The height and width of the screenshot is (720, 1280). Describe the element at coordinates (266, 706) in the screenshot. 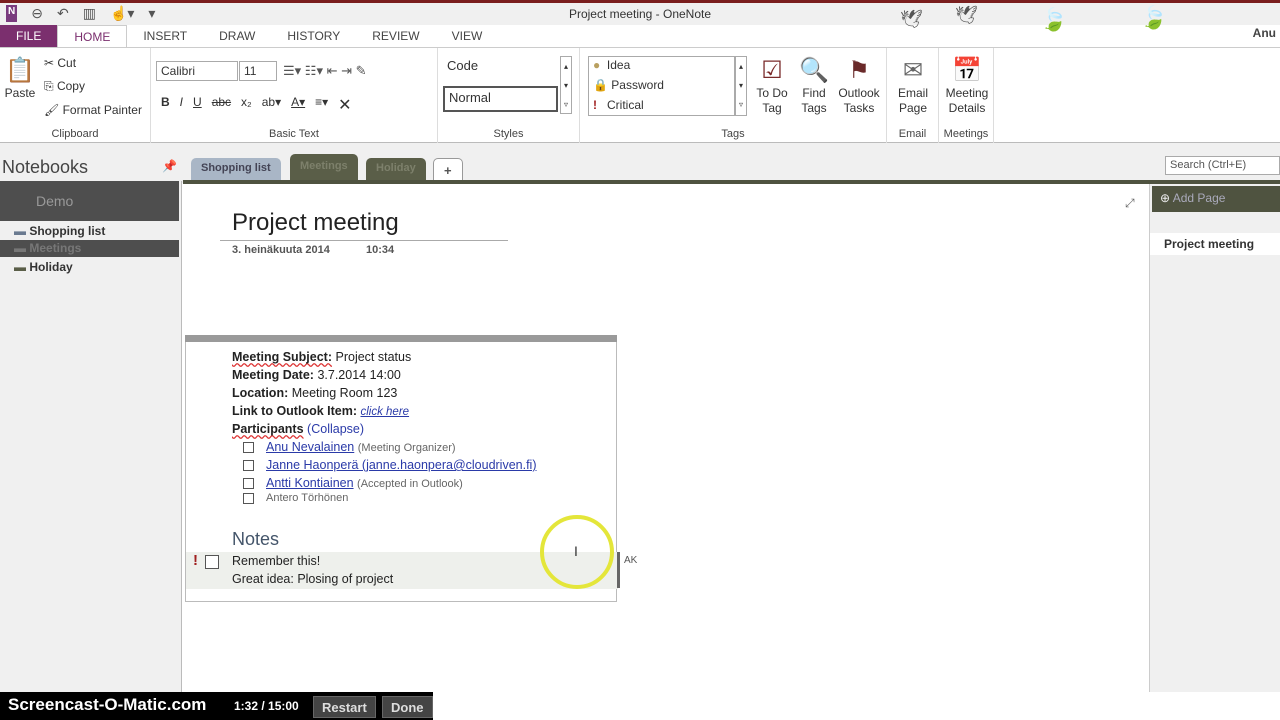

I see `recording-time: 1:32 / 15:00` at that location.